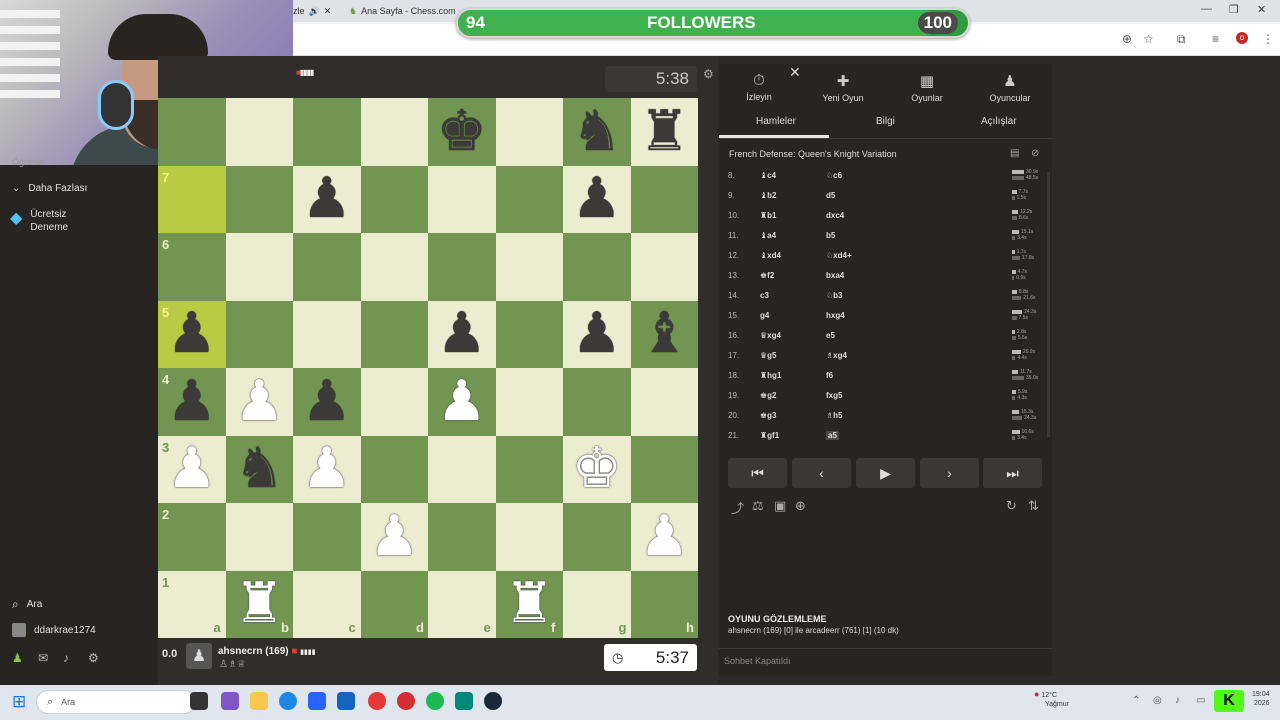 This screenshot has height=720, width=1280. What do you see at coordinates (768, 215) in the screenshot?
I see `white-move: ♜b1` at bounding box center [768, 215].